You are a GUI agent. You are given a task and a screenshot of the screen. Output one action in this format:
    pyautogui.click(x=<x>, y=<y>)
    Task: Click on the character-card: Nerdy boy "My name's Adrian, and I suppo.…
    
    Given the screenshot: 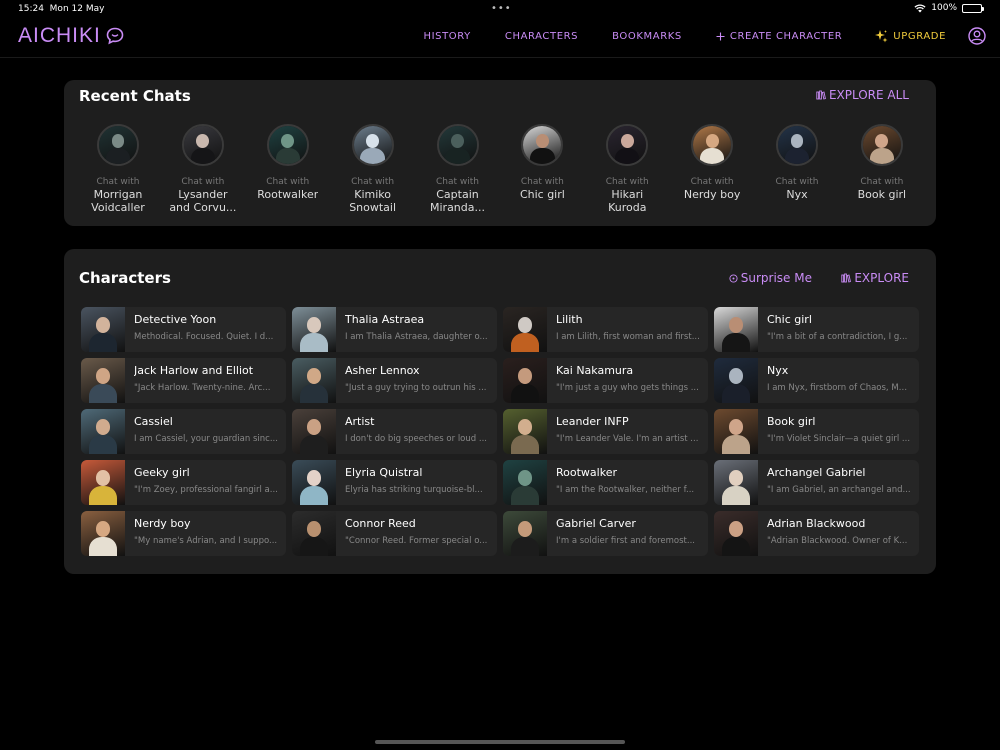 What is the action you would take?
    pyautogui.click(x=183, y=533)
    